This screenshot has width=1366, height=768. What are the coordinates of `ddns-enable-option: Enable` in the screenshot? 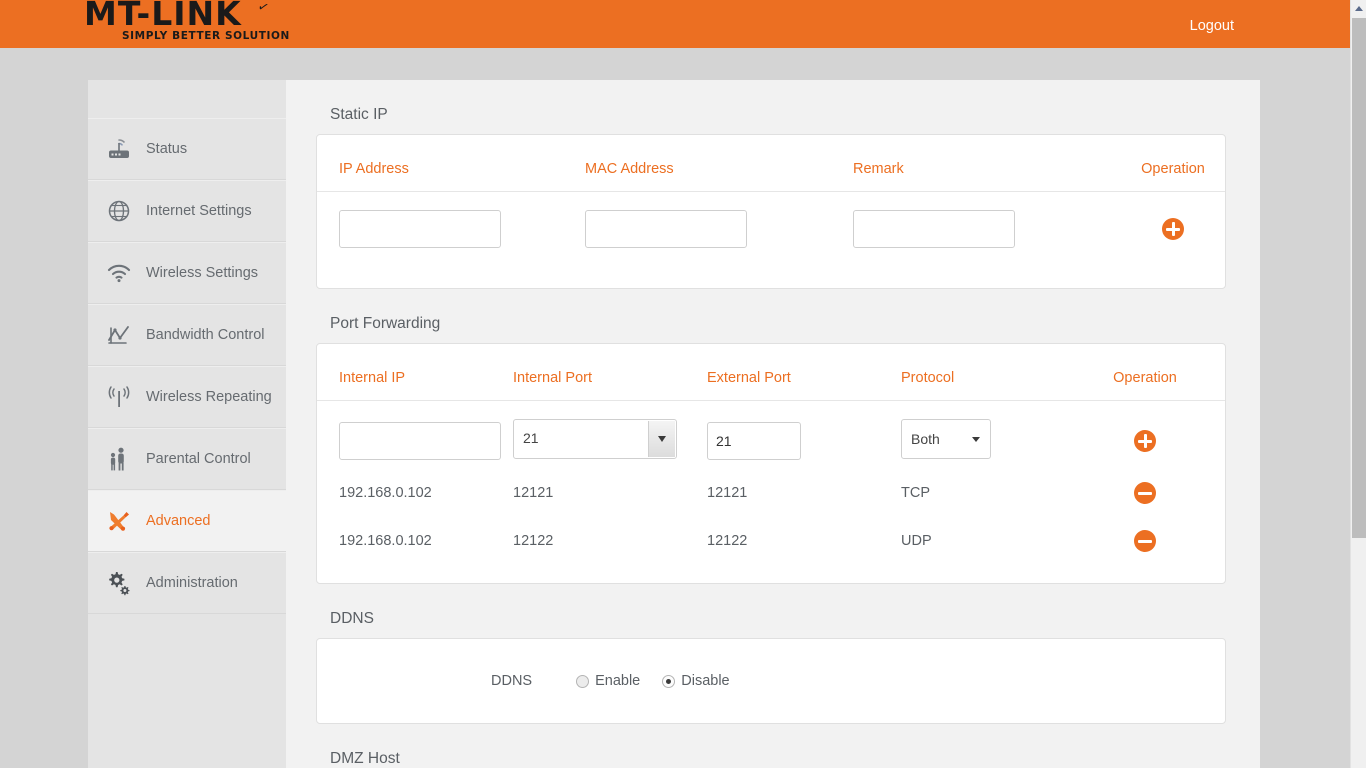 It's located at (608, 681).